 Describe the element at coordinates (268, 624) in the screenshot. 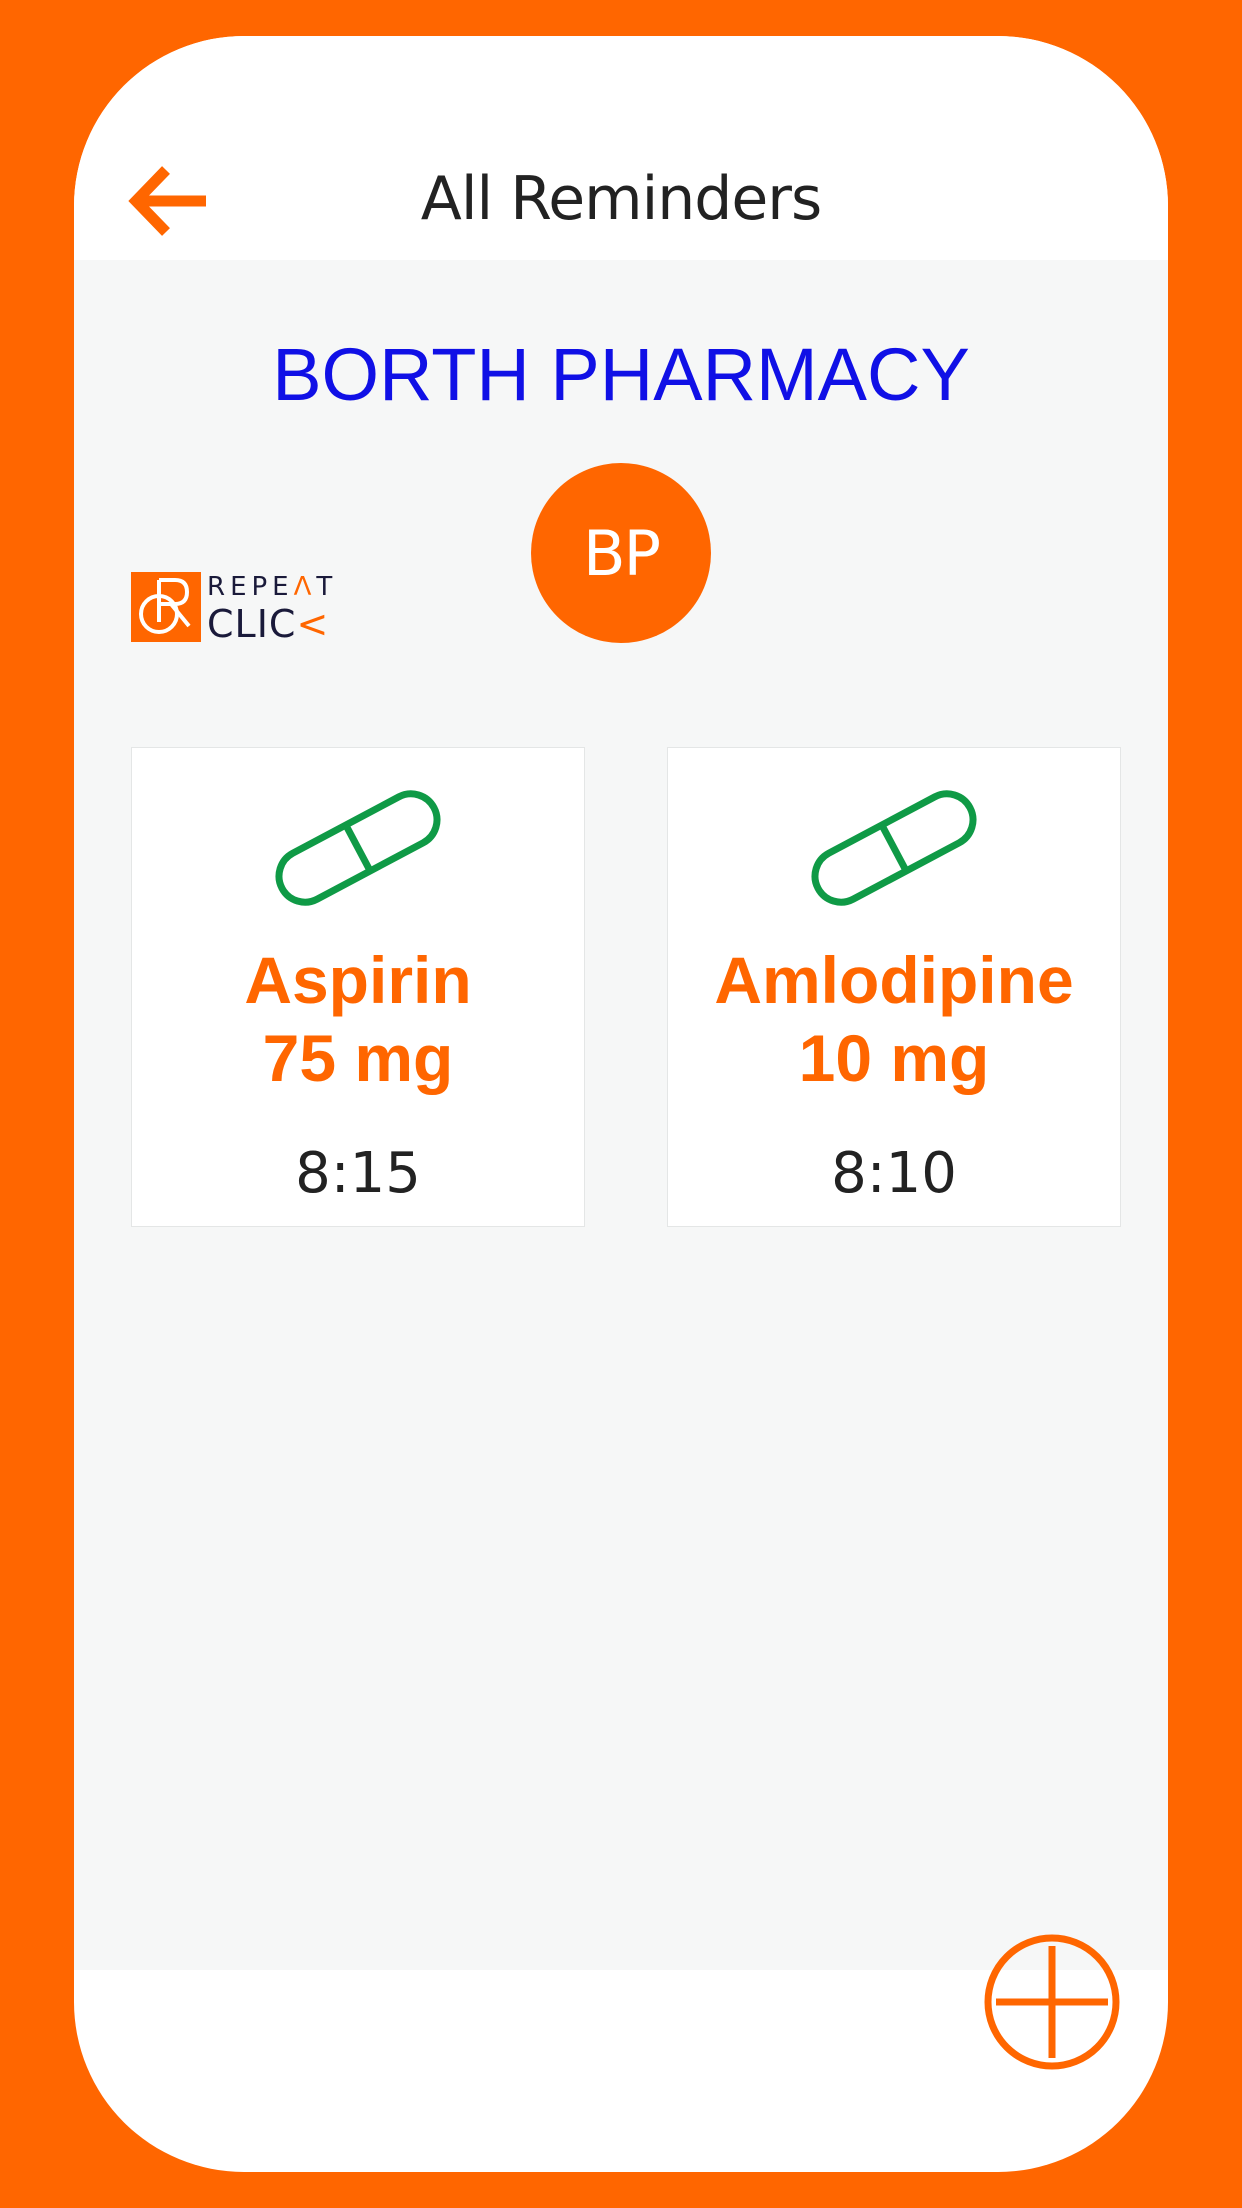

I see `logo-text-click: CLIC<` at that location.